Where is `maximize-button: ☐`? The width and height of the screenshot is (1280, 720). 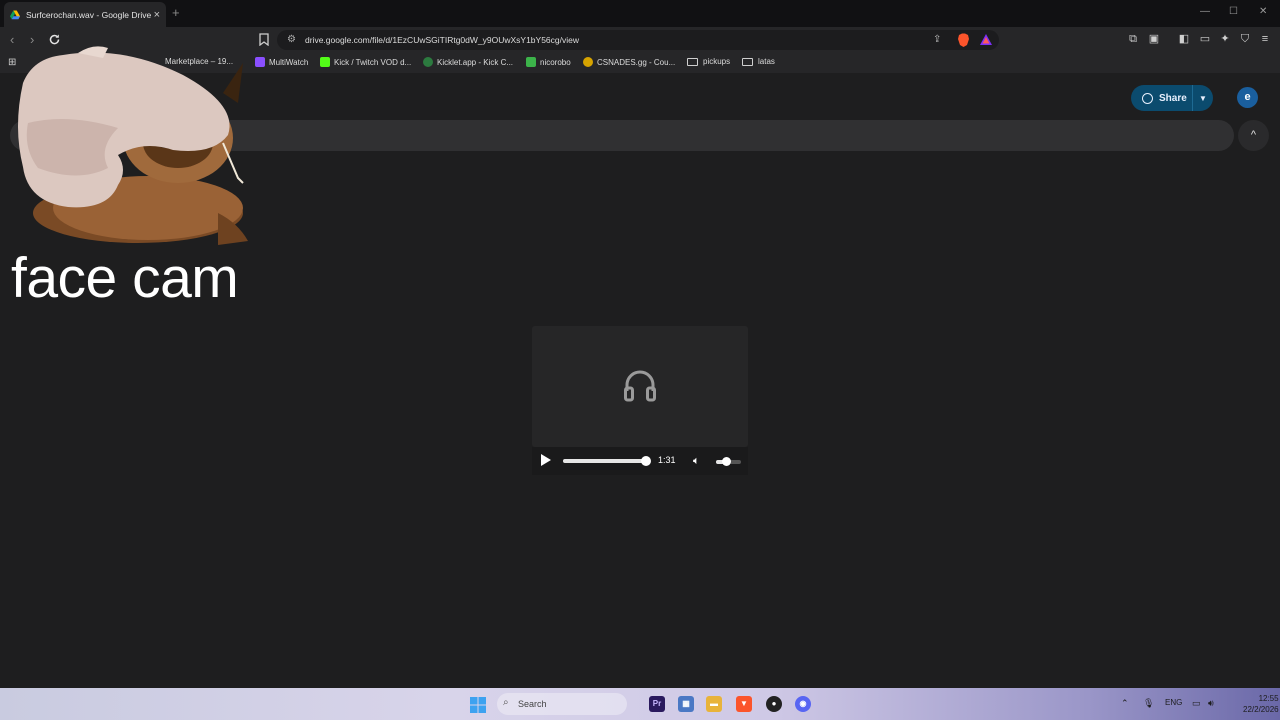 maximize-button: ☐ is located at coordinates (1233, 11).